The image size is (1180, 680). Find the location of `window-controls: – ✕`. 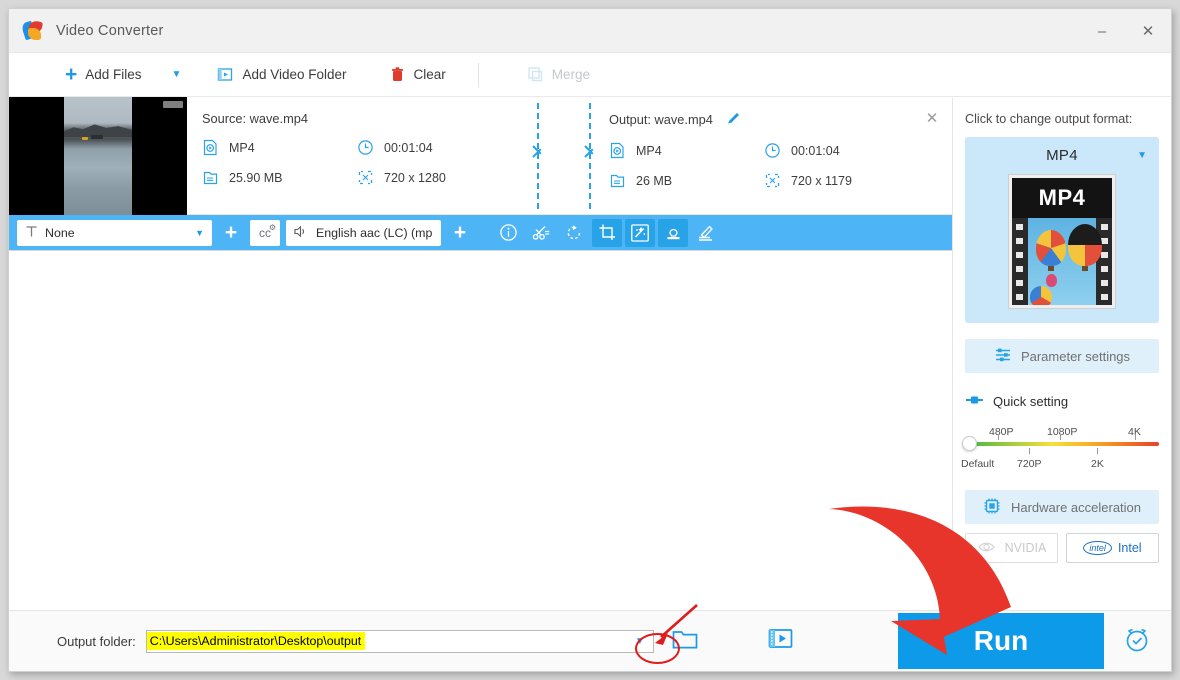

window-controls: – ✕ is located at coordinates (1125, 31).